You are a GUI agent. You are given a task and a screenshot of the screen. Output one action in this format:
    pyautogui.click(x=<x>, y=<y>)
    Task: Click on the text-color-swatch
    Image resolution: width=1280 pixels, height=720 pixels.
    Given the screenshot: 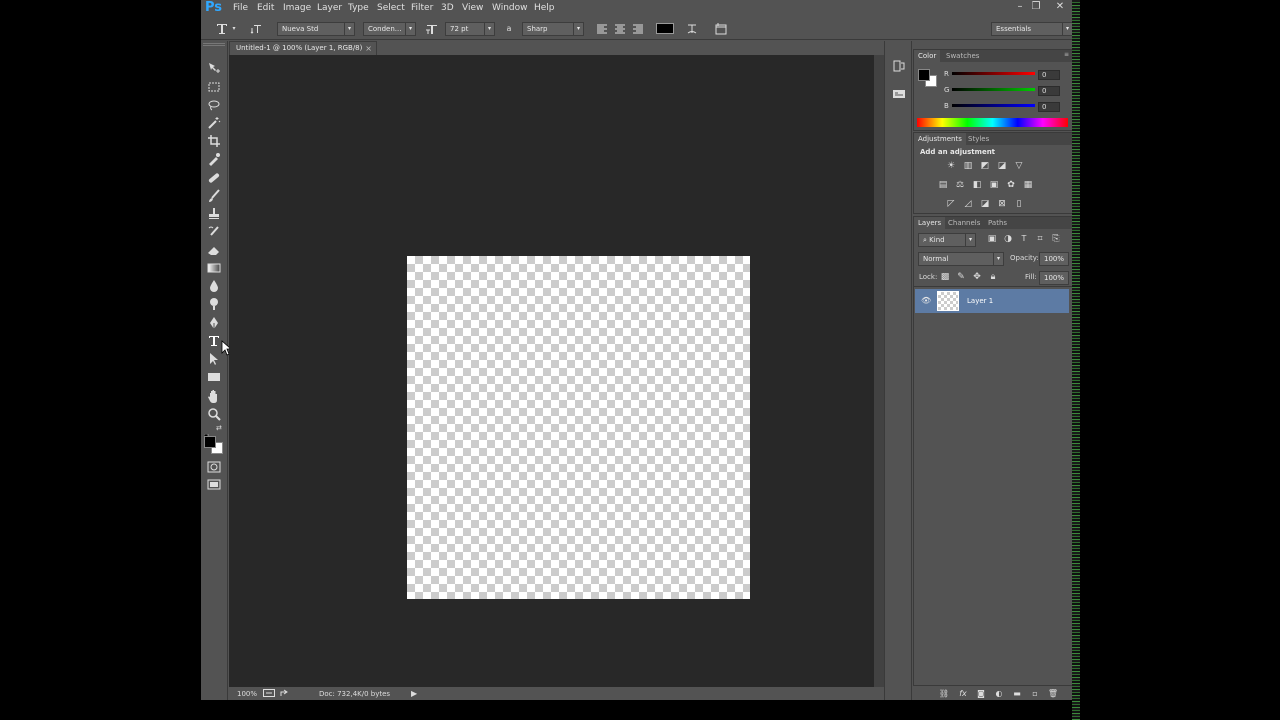 What is the action you would take?
    pyautogui.click(x=665, y=28)
    